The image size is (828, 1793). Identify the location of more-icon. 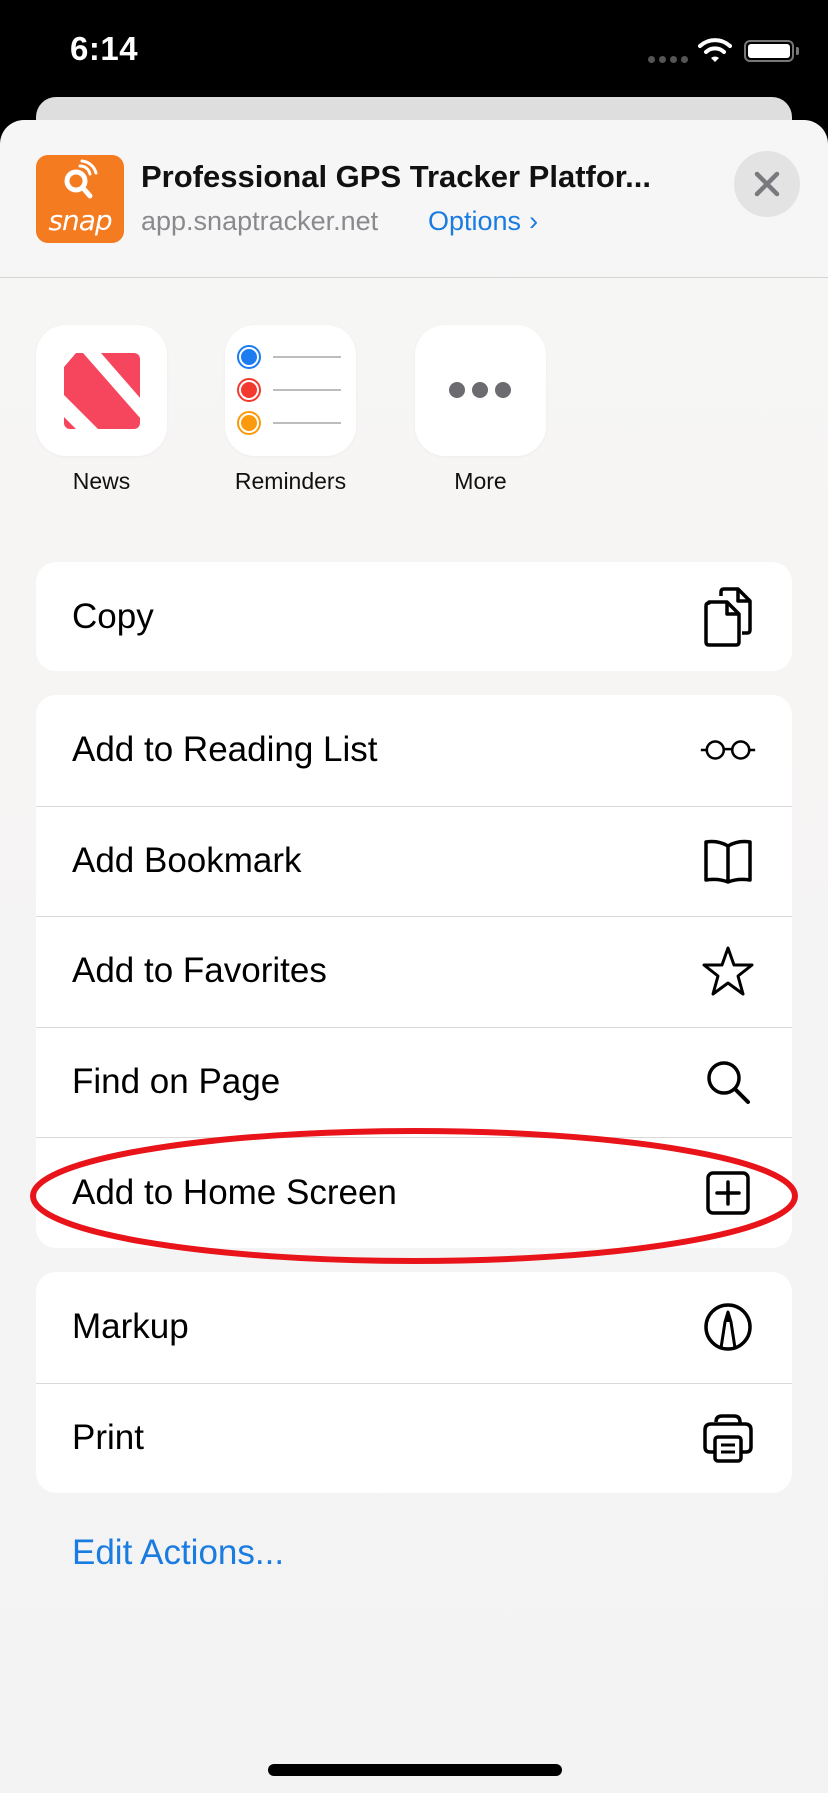
(480, 390).